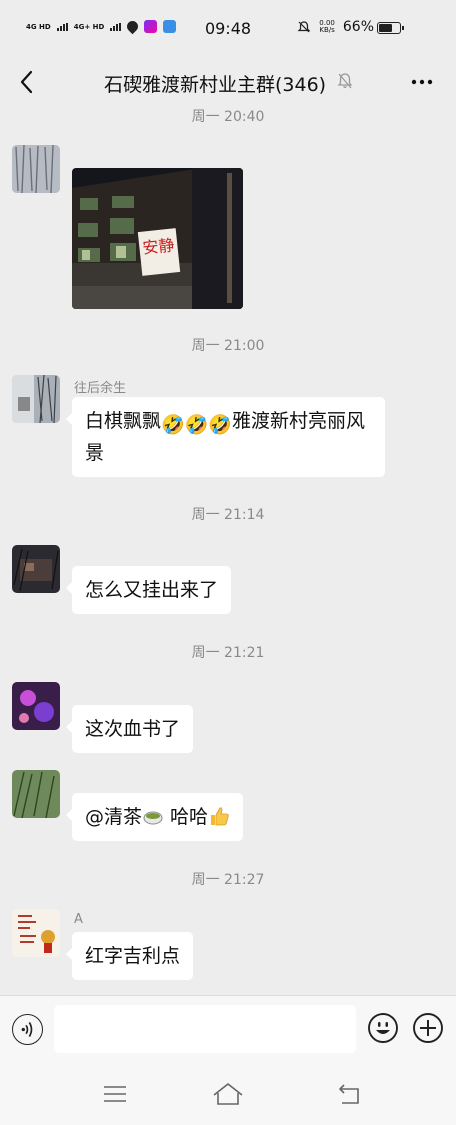  Describe the element at coordinates (159, 246) in the screenshot. I see `banner-text: 安静` at that location.